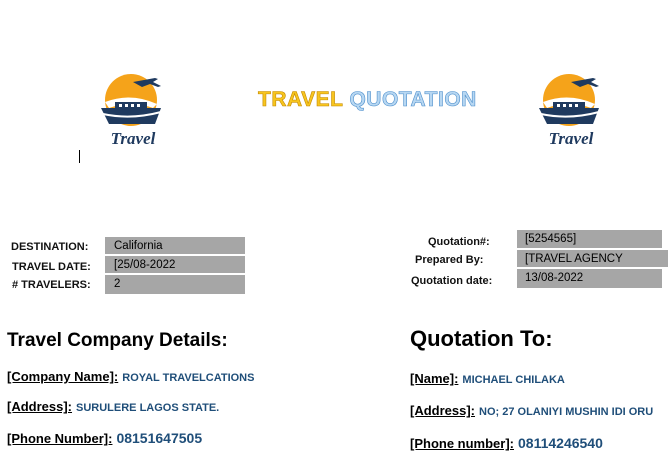  I want to click on prepared-by-field: [TRAVEL AGENCY, so click(592, 258).